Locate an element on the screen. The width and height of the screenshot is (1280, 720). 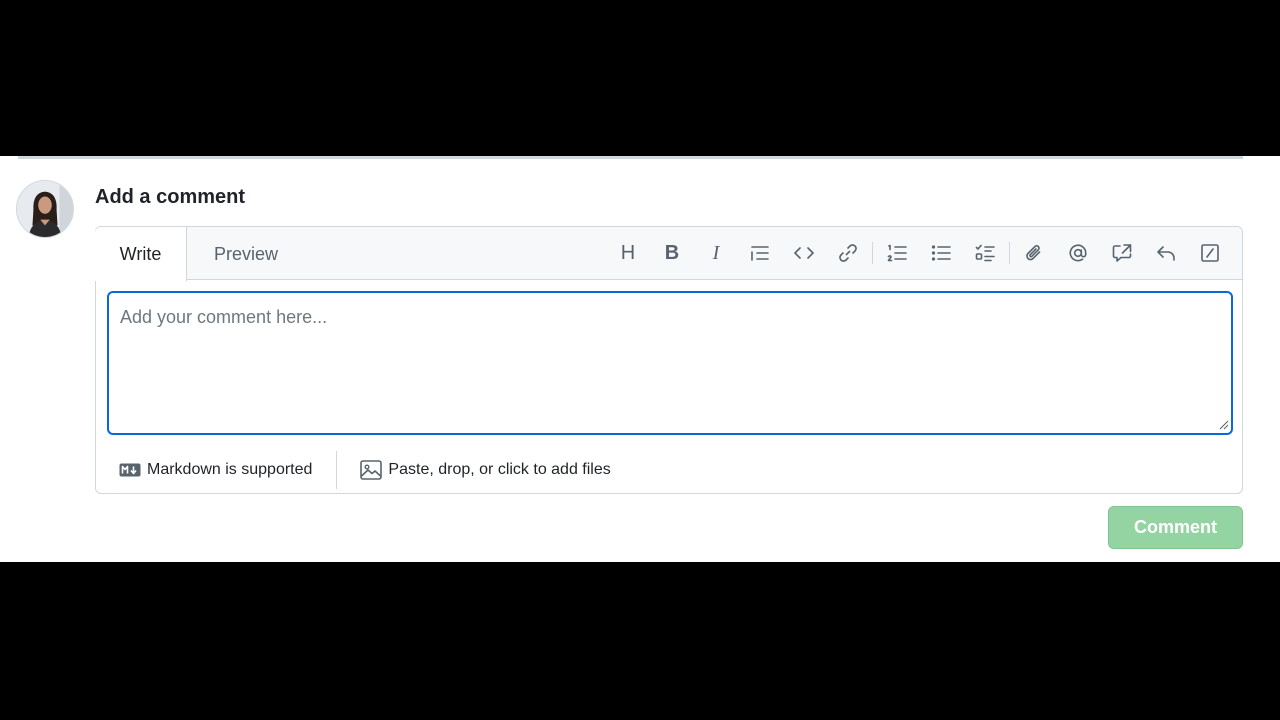
quote-button is located at coordinates (760, 253).